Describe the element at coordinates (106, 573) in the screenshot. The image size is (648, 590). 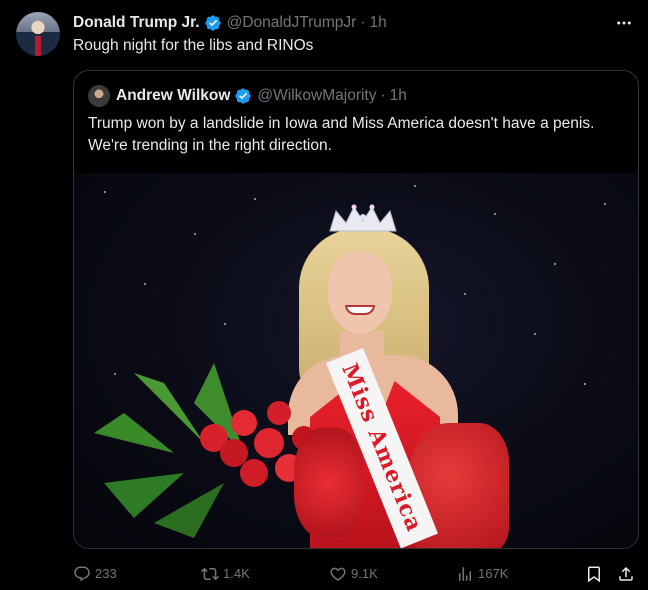
I see `reply-count: 233` at that location.